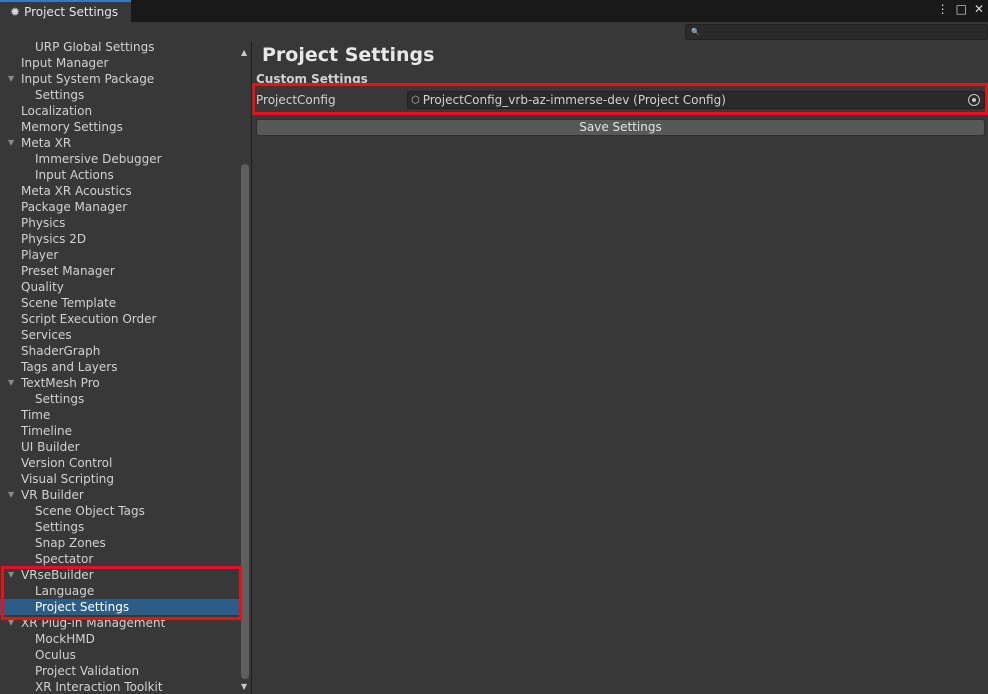 The width and height of the screenshot is (988, 694). I want to click on search-input: 🔍, so click(836, 32).